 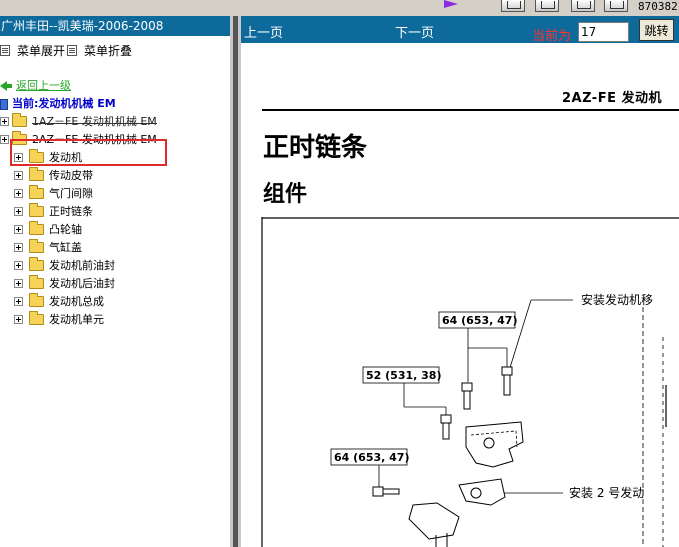 I want to click on expand-menu-icon, so click(x=5, y=50).